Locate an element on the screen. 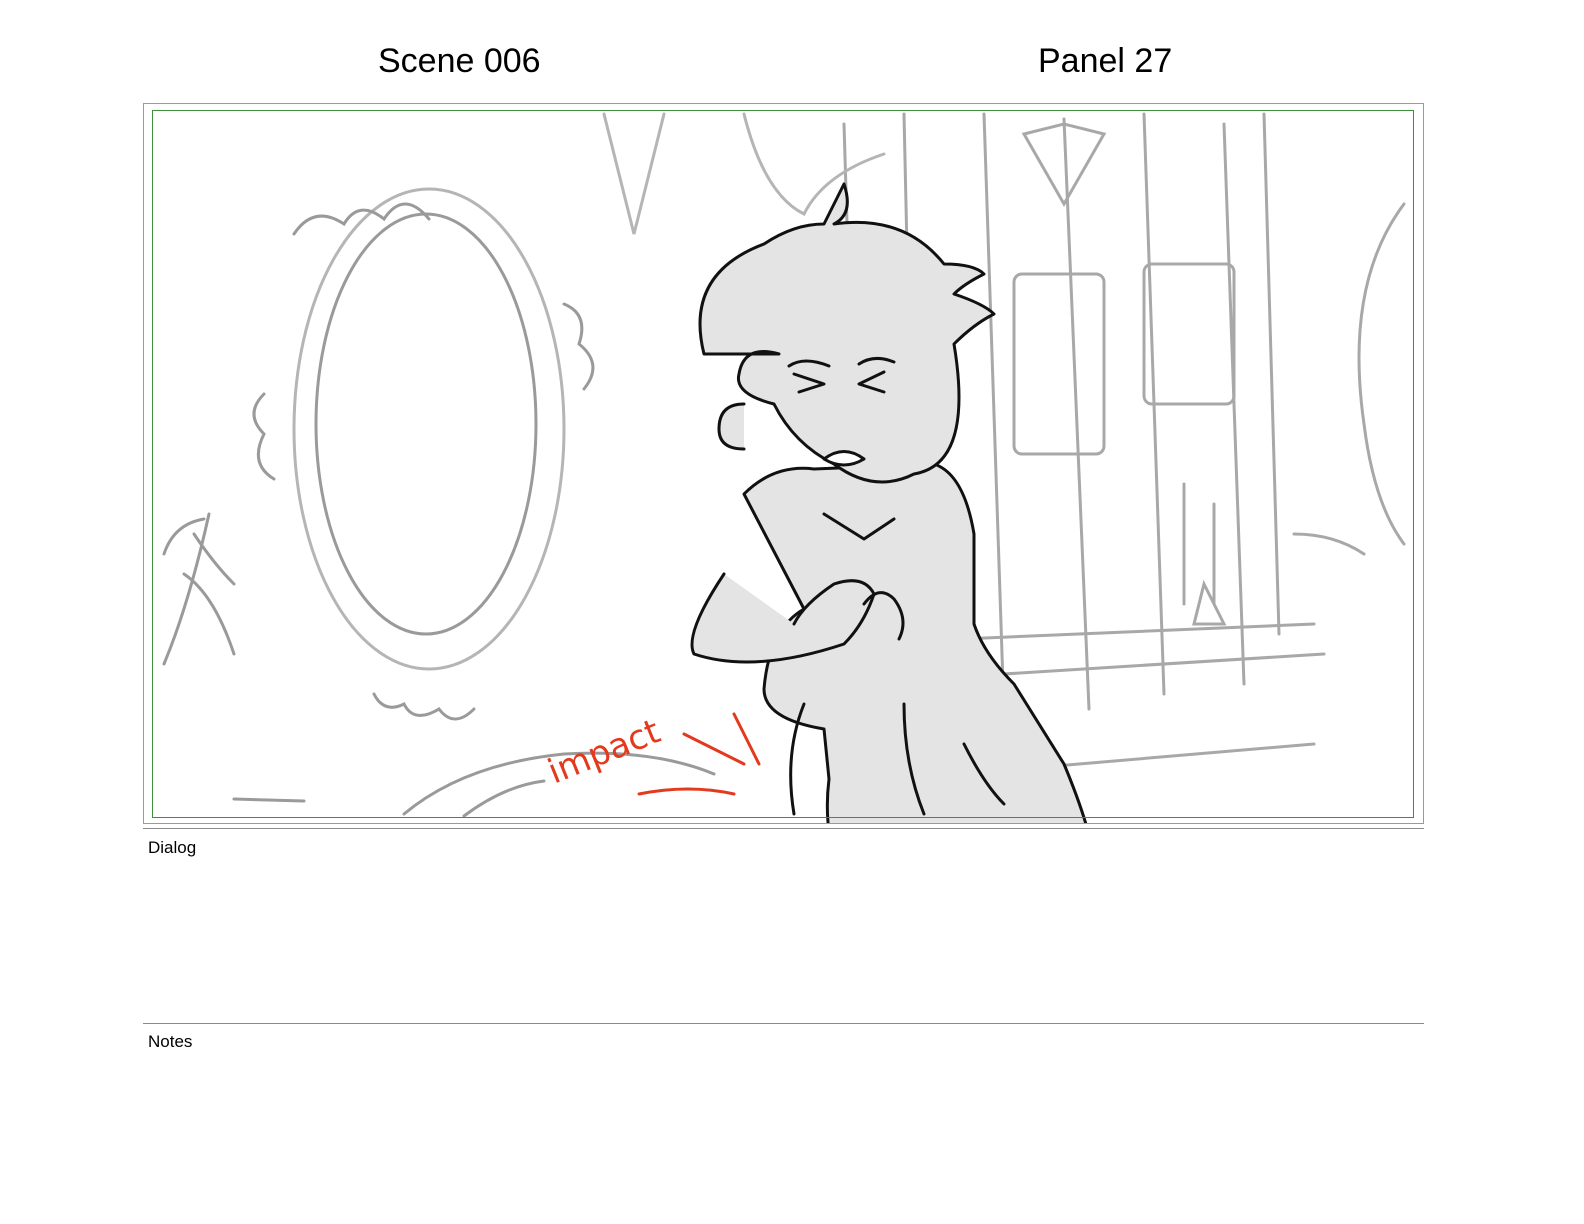 The width and height of the screenshot is (1584, 1224). notes-divider is located at coordinates (783, 1023).